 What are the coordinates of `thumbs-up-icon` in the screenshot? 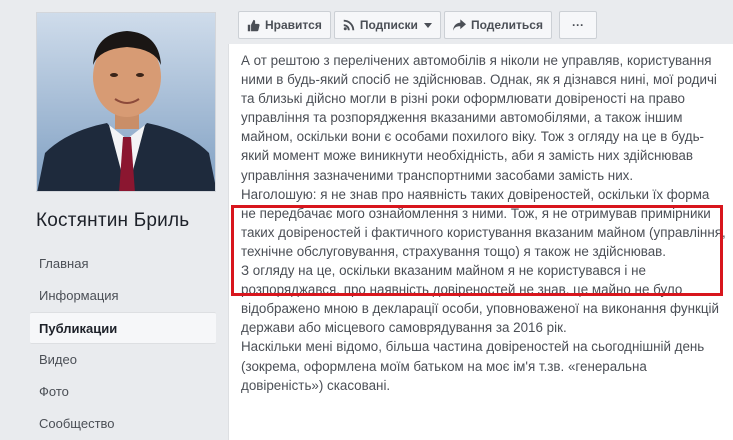 It's located at (253, 25).